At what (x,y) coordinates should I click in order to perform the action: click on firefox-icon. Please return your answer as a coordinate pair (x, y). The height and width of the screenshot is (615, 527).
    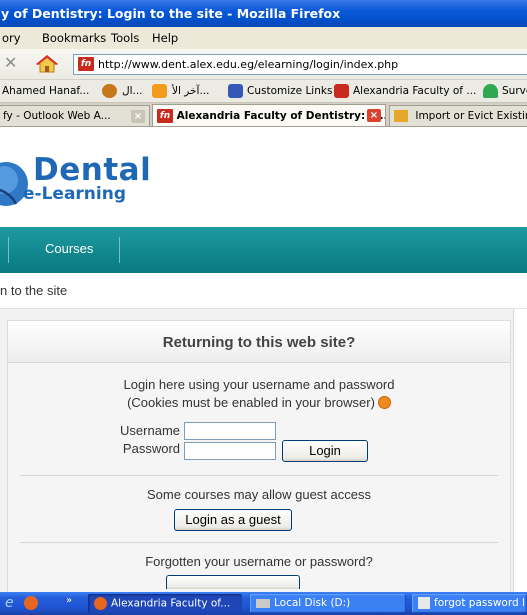
    Looking at the image, I should click on (100, 603).